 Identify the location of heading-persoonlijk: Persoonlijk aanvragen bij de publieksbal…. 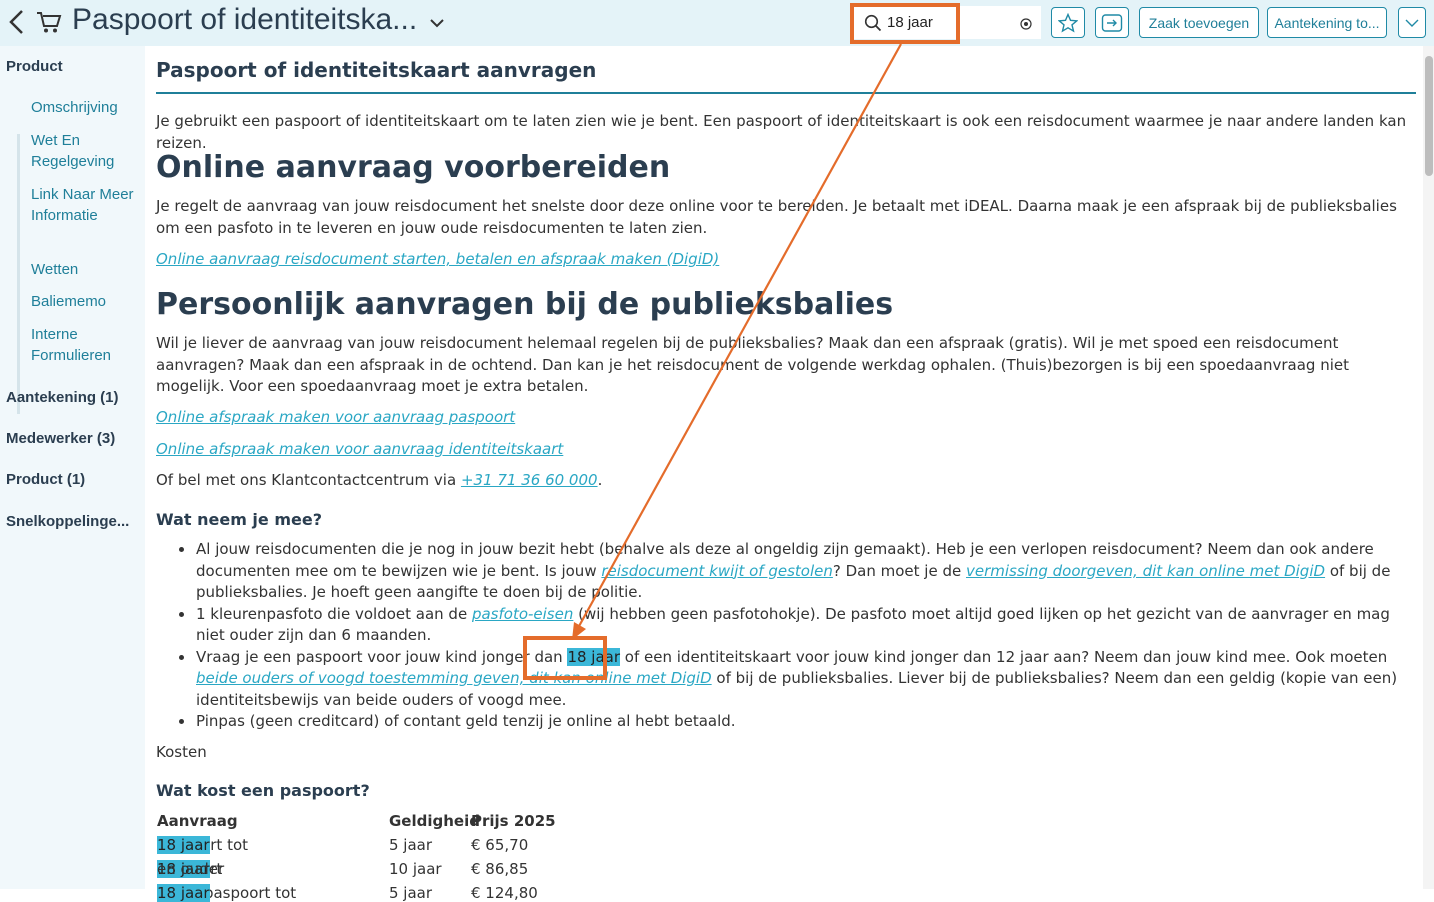
(525, 304).